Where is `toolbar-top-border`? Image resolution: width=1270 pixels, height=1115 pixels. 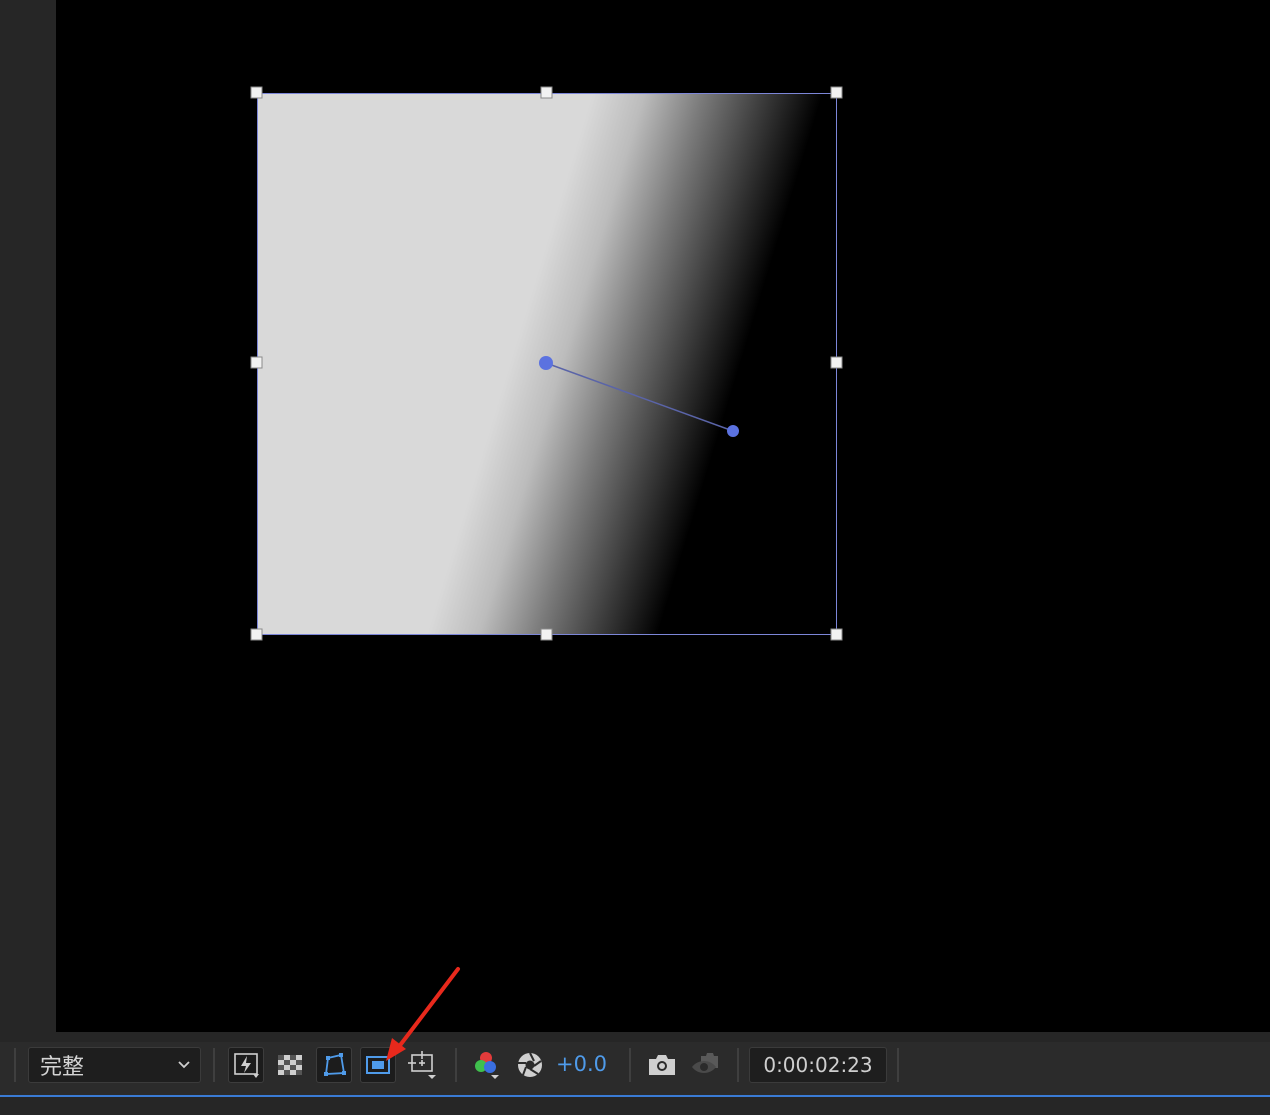
toolbar-top-border is located at coordinates (635, 1037).